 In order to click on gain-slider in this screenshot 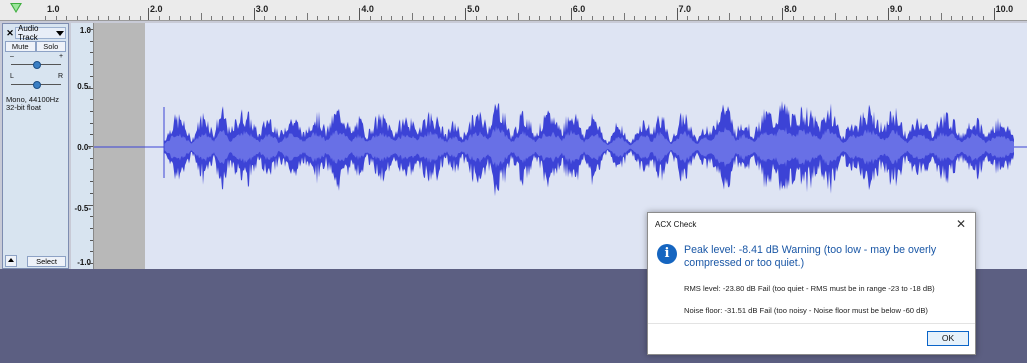, I will do `click(36, 65)`.